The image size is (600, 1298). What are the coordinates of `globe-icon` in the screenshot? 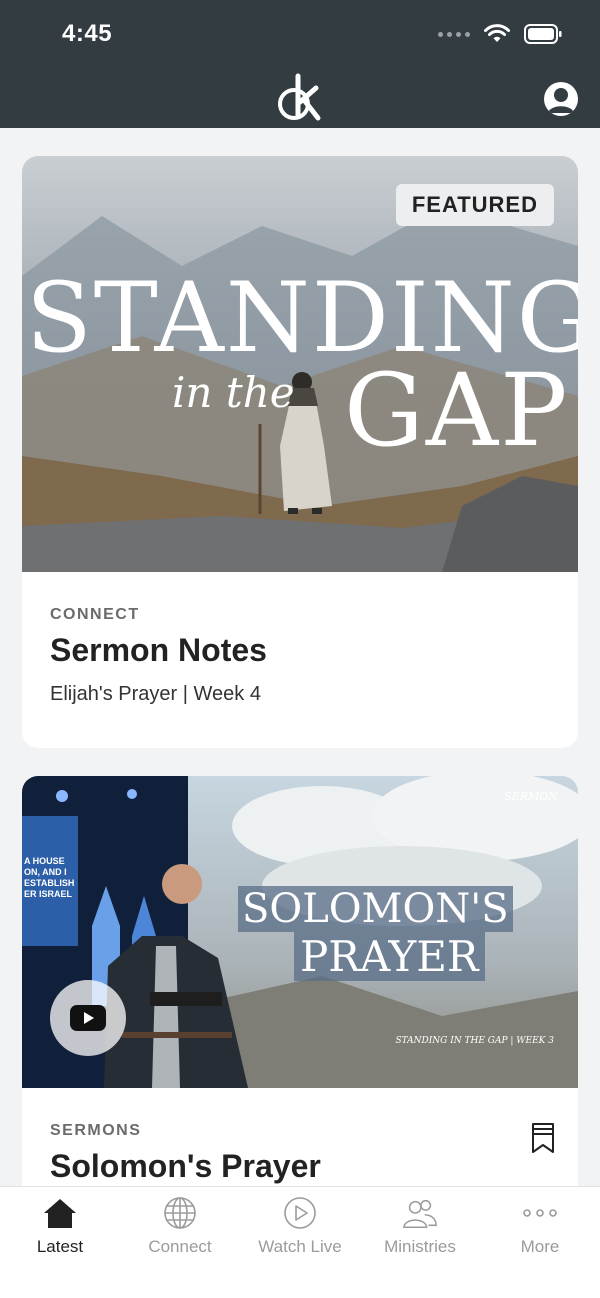 It's located at (180, 1213).